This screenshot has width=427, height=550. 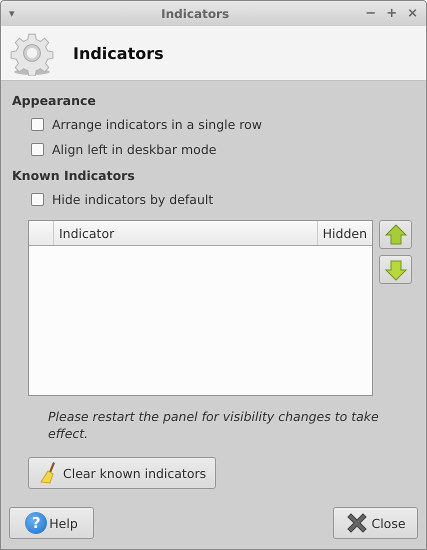 What do you see at coordinates (395, 234) in the screenshot?
I see `move-up-button` at bounding box center [395, 234].